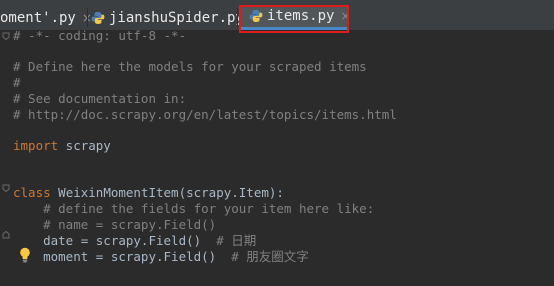  I want to click on code-text: scrapy, so click(84, 145).